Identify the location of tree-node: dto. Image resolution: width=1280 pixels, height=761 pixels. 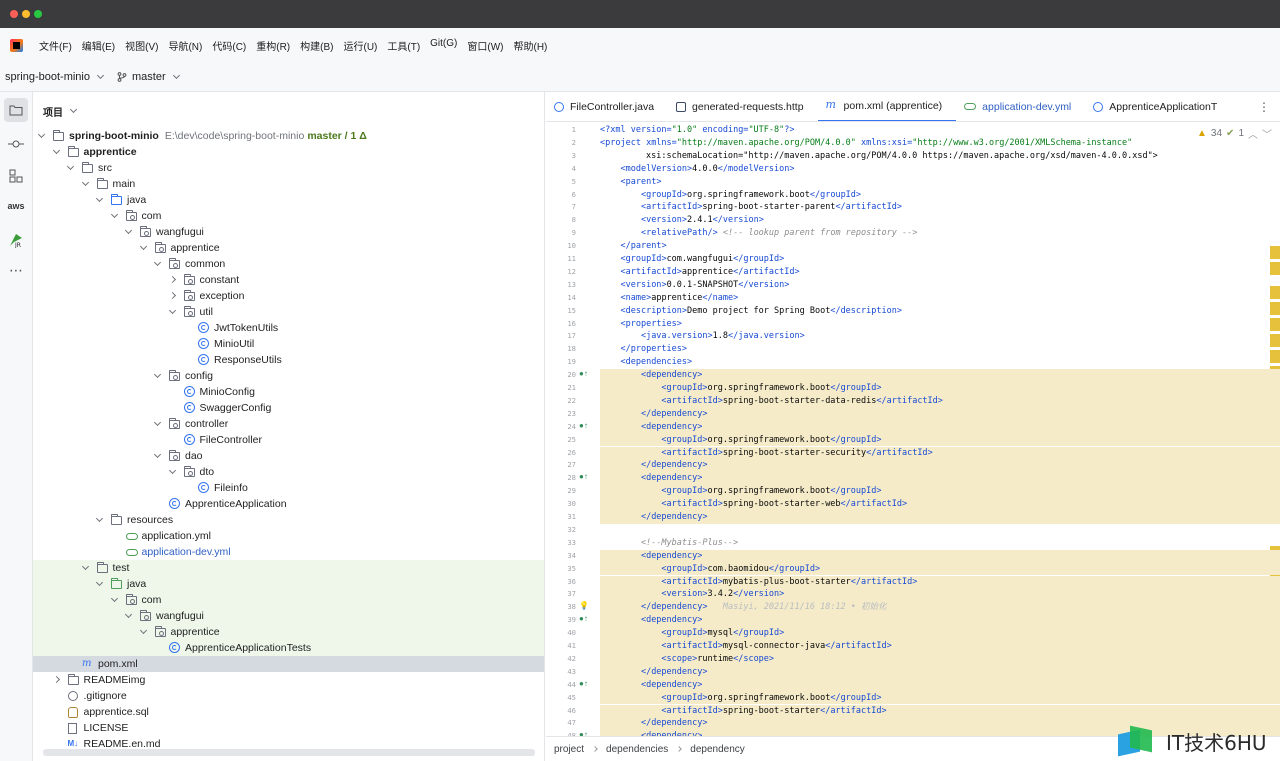
(288, 472).